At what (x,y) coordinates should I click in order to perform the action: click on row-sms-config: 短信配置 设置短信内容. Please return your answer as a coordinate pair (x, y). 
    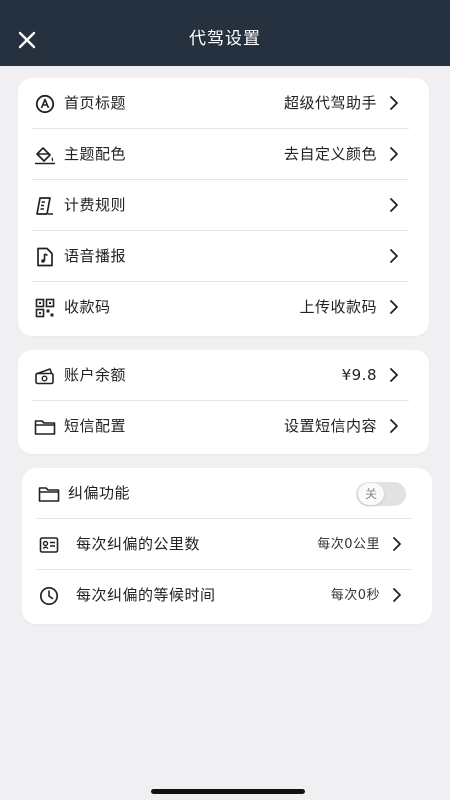
    Looking at the image, I should click on (223, 426).